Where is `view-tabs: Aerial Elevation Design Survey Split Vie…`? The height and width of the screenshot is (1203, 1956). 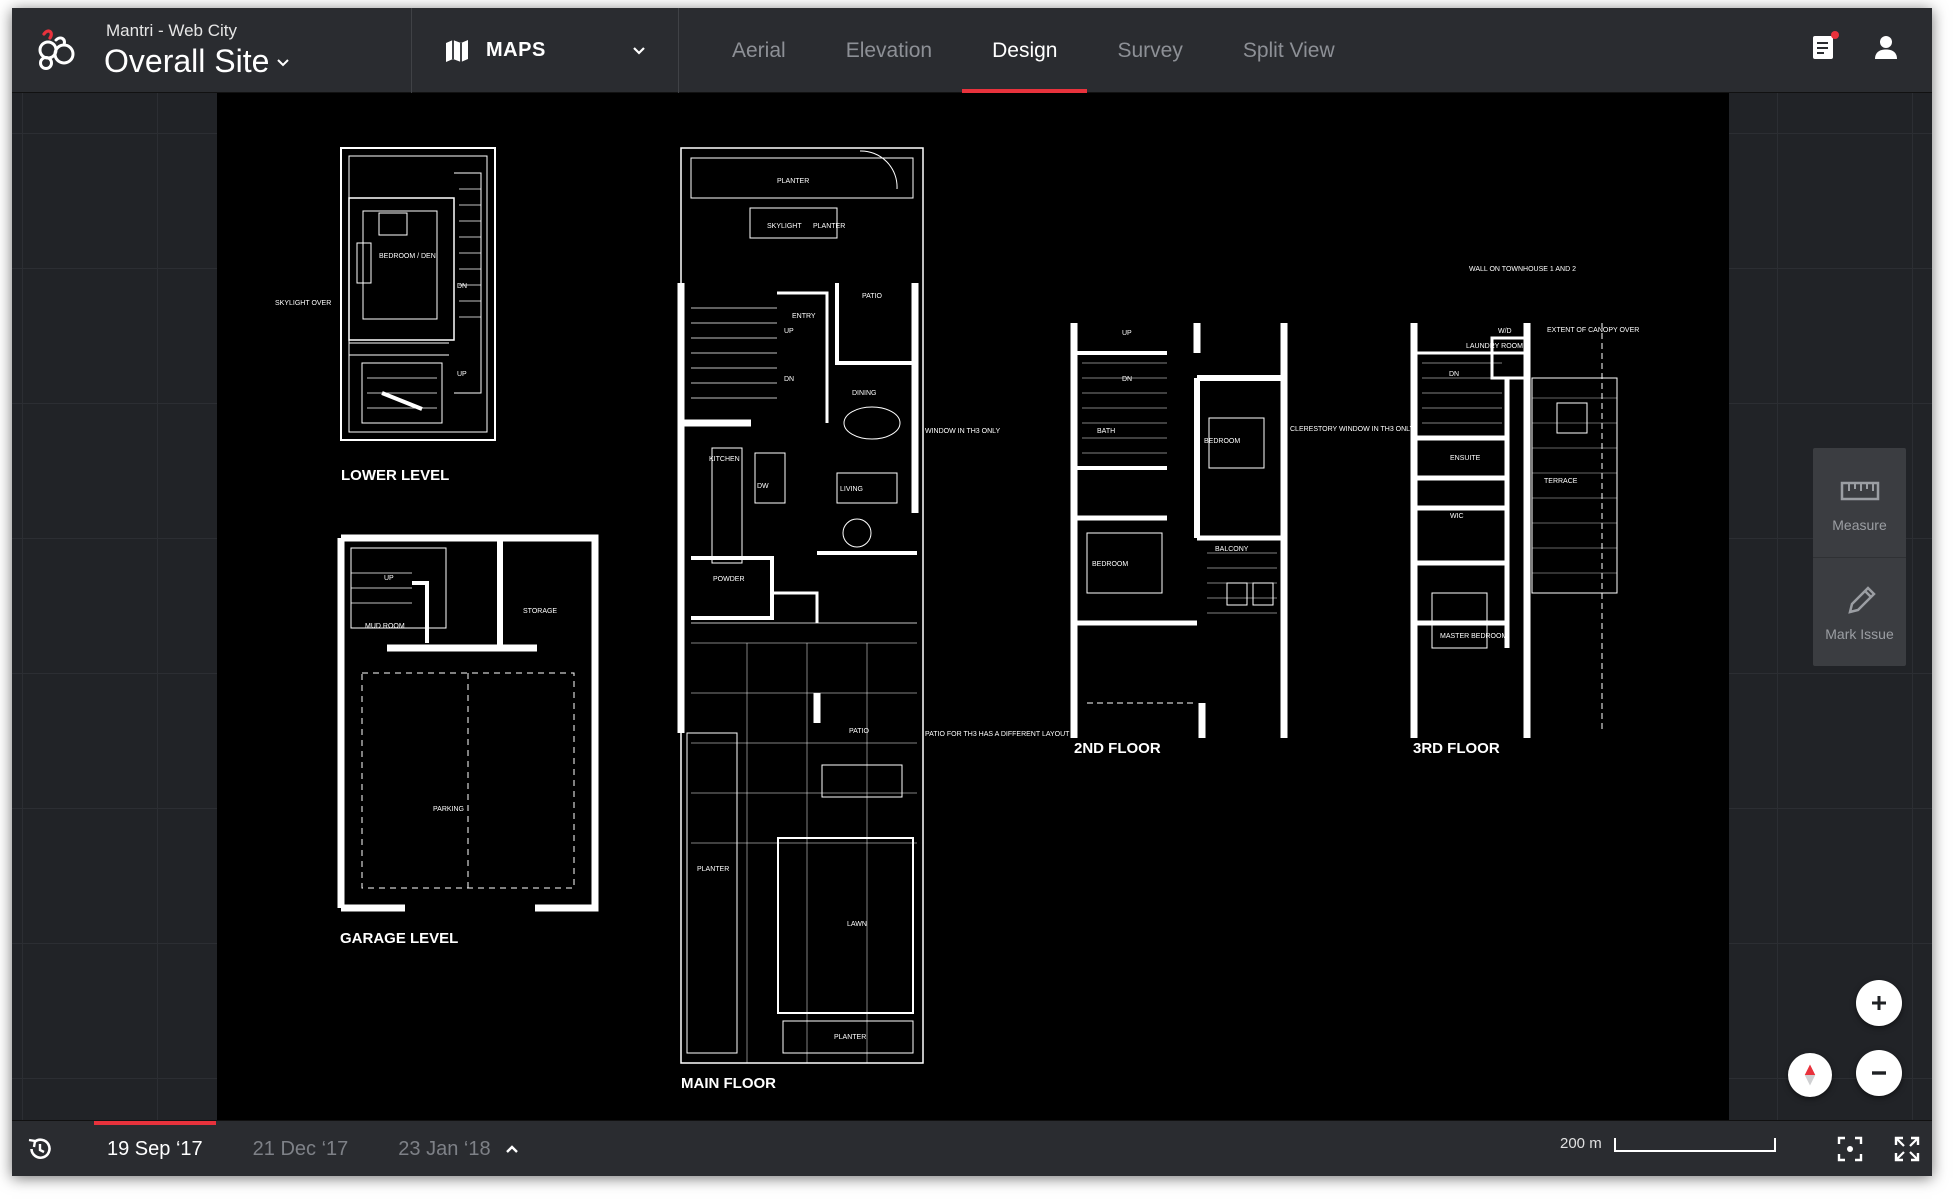
view-tabs: Aerial Elevation Design Survey Split Vie… is located at coordinates (1033, 50).